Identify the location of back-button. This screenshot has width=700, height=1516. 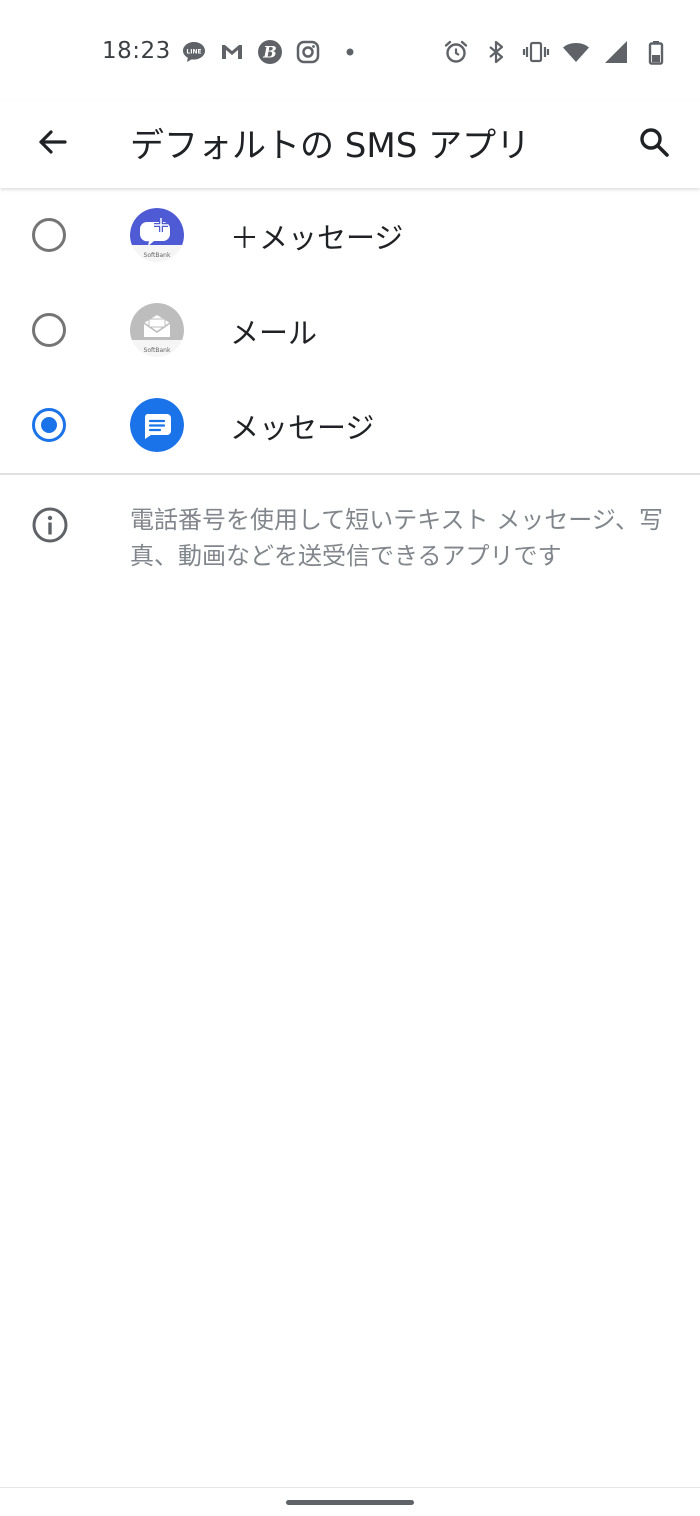
(52, 142).